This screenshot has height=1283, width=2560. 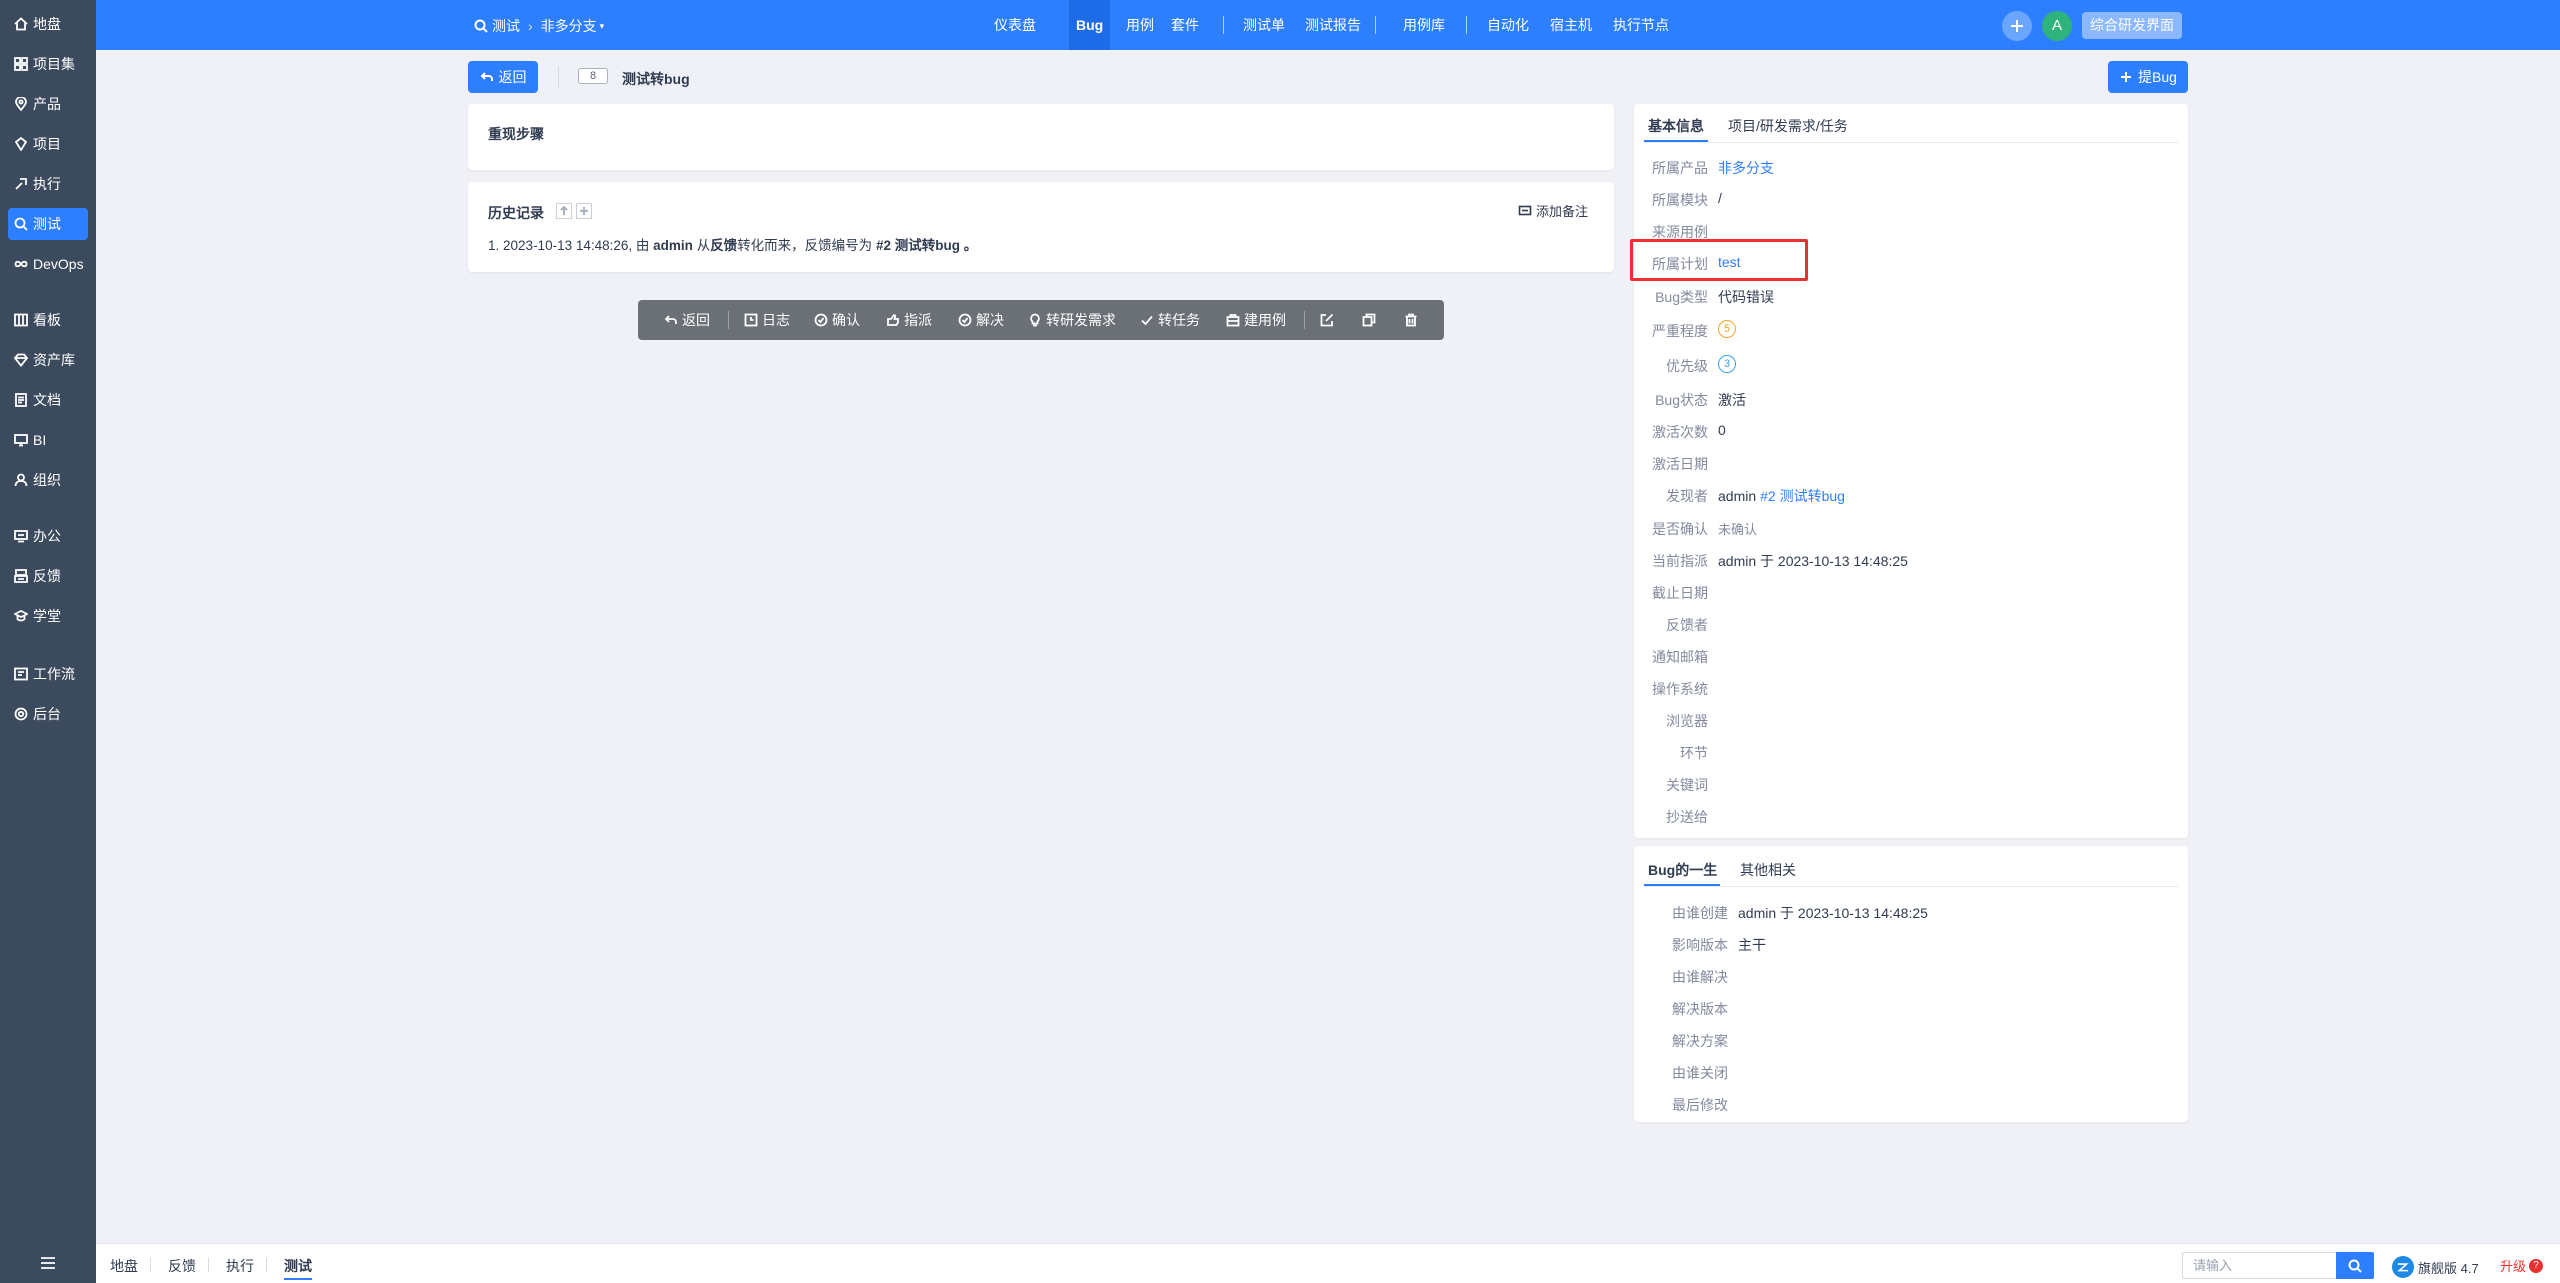 I want to click on nav-caselib: 用例库, so click(x=1424, y=25).